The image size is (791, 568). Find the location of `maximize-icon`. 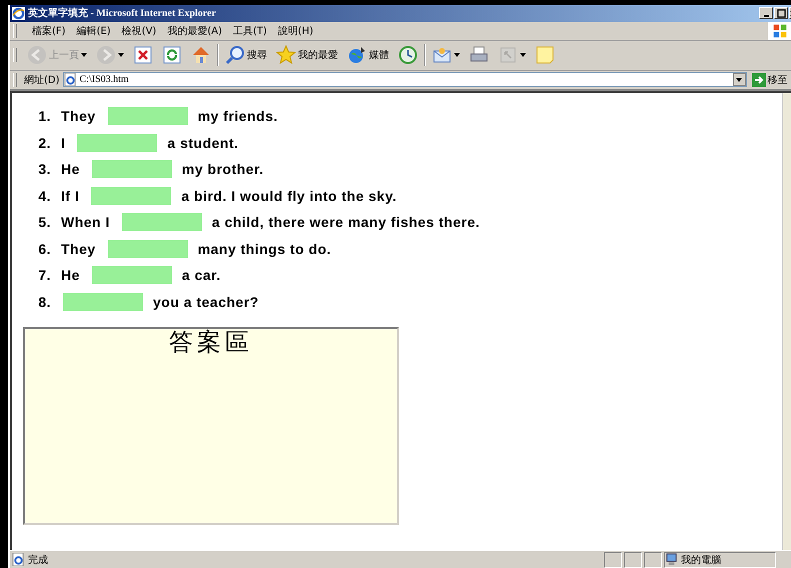

maximize-icon is located at coordinates (781, 13).